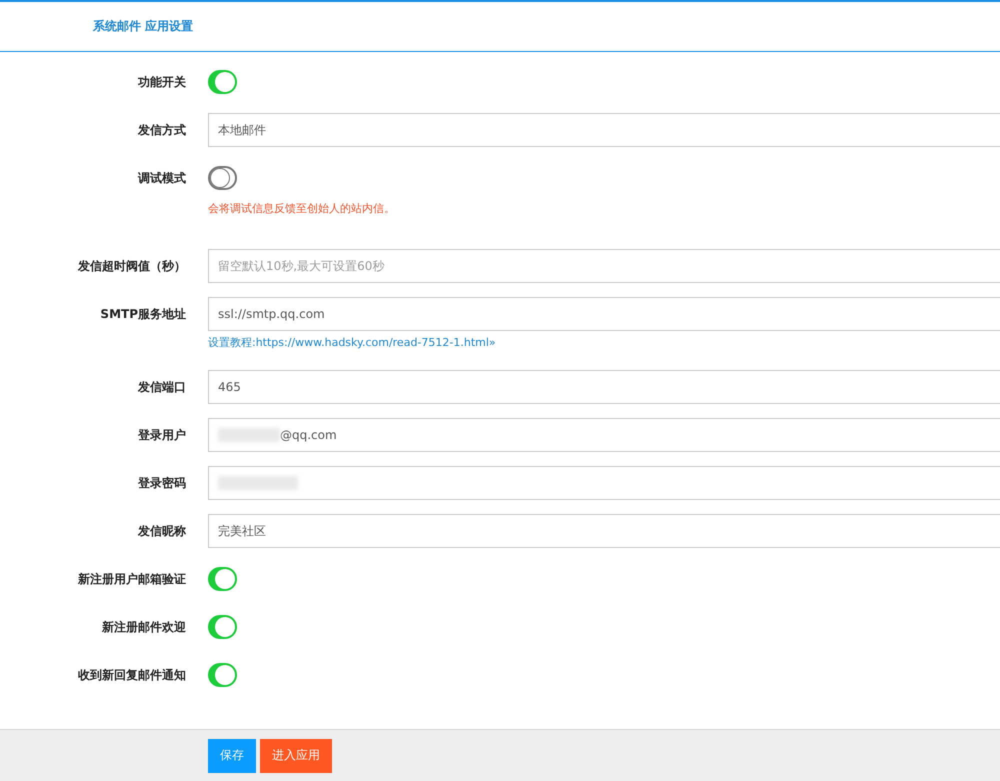  I want to click on tutorial-link: 设置教程:https://www.hadsky.com/read-7512-1.html», so click(604, 343).